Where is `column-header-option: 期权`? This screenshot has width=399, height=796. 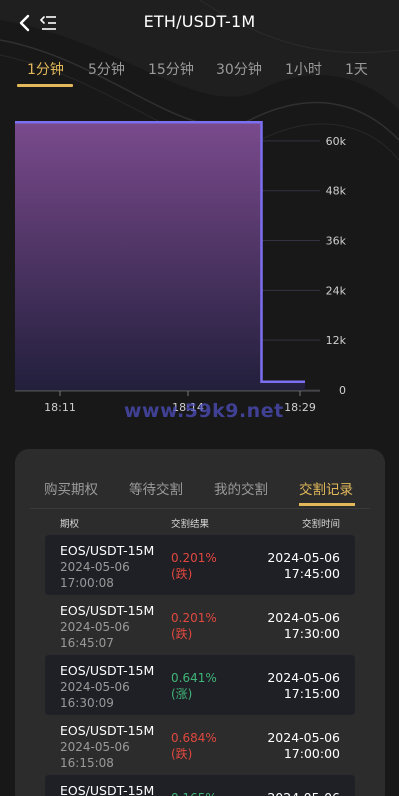 column-header-option: 期权 is located at coordinates (70, 524).